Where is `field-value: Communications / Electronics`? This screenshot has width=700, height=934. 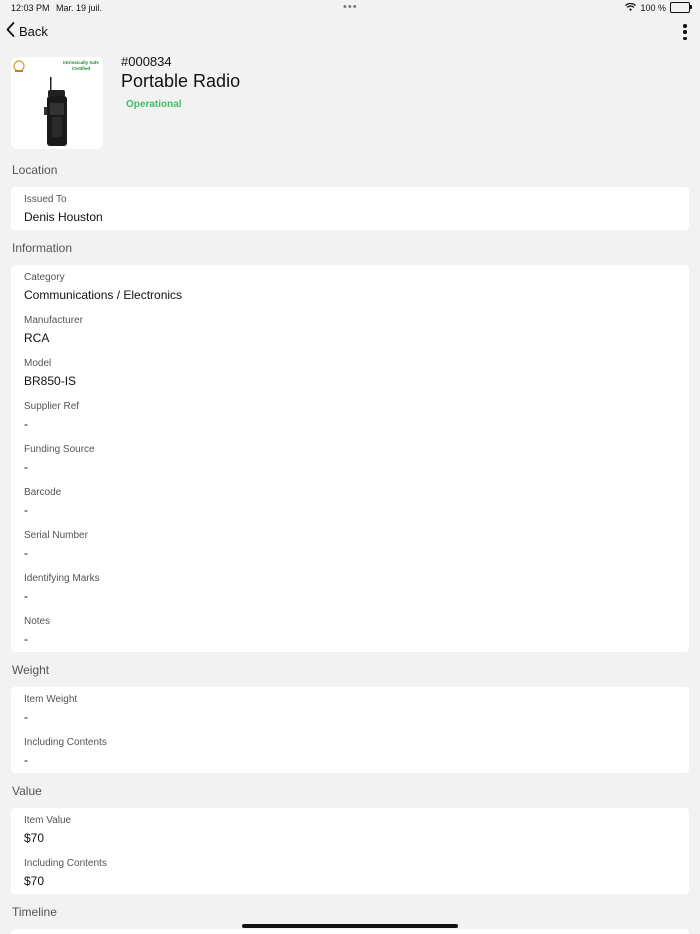 field-value: Communications / Electronics is located at coordinates (103, 295).